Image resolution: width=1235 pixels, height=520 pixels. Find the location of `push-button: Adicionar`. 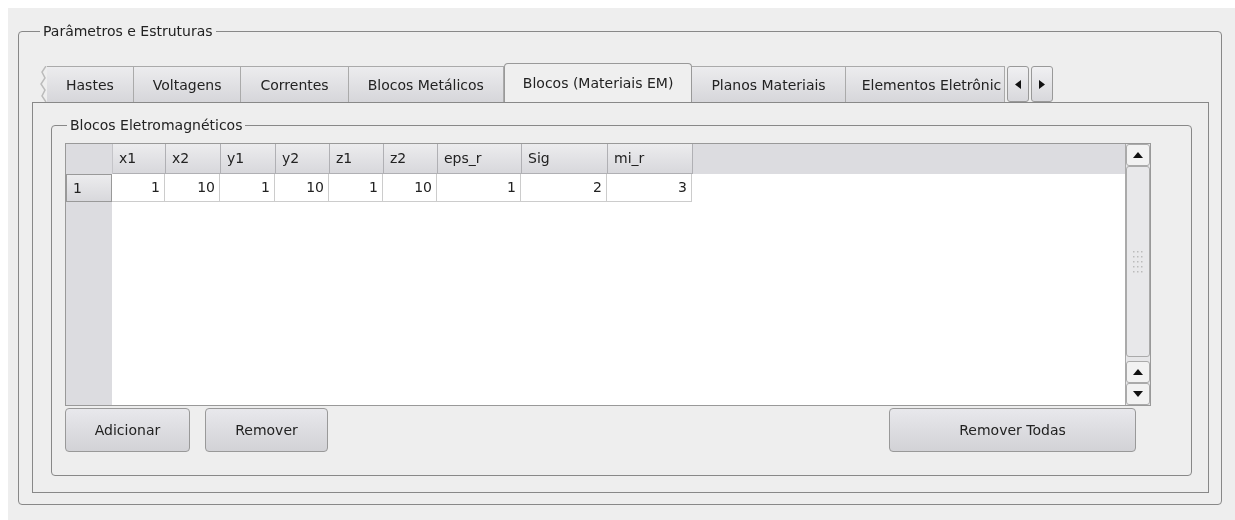

push-button: Adicionar is located at coordinates (127, 430).